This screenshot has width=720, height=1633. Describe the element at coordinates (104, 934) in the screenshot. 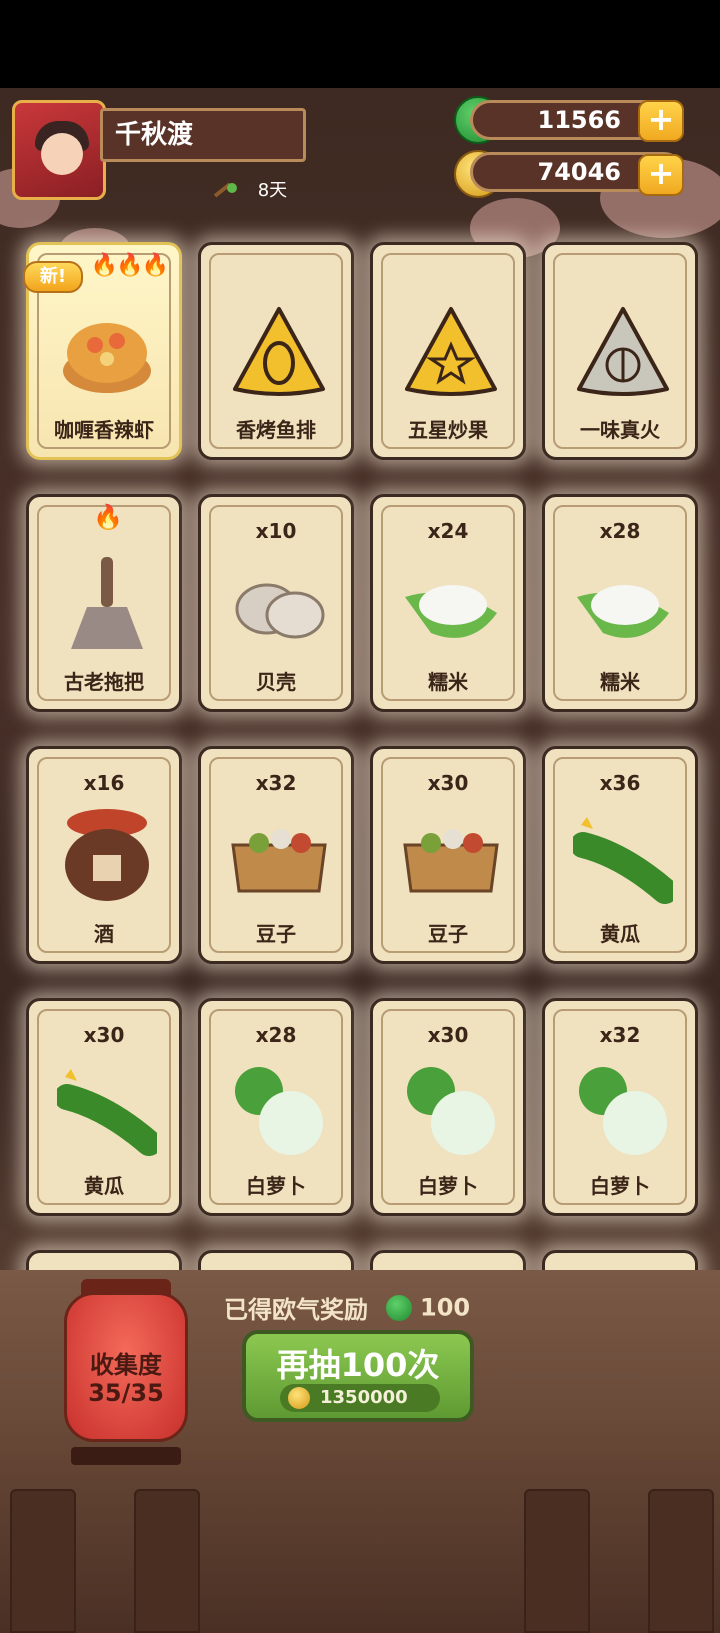

I see `card-name: 酒` at that location.